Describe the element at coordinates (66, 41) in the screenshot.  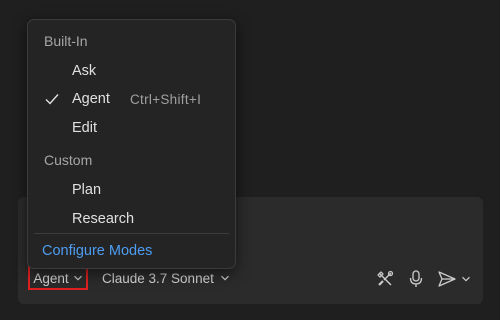
I see `builtin-section-header: Built-In` at that location.